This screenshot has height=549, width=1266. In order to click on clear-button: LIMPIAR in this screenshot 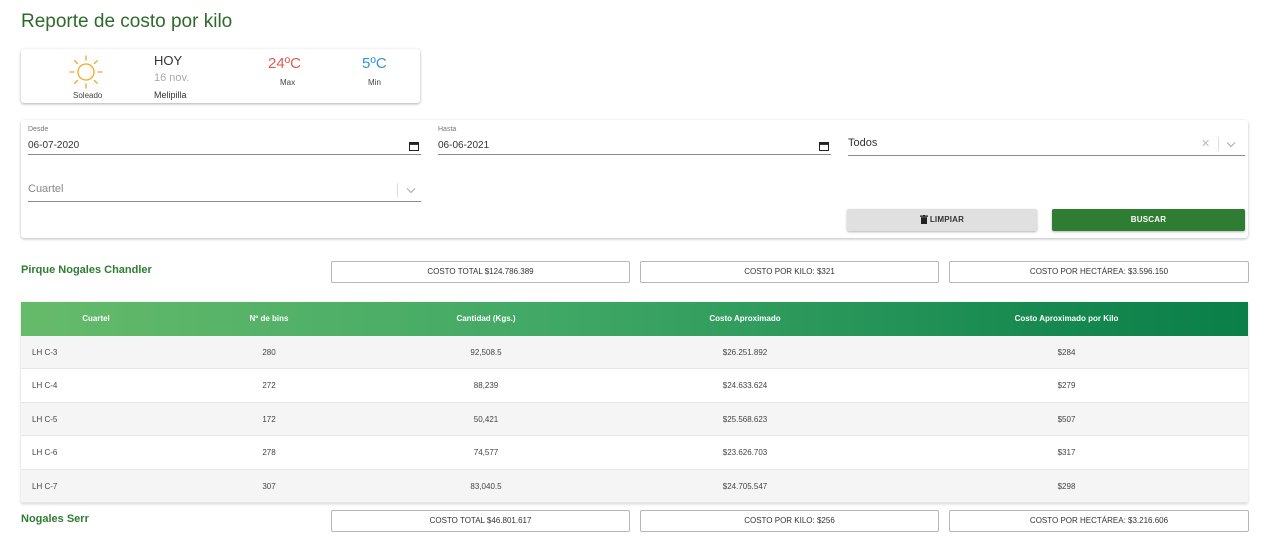, I will do `click(942, 220)`.